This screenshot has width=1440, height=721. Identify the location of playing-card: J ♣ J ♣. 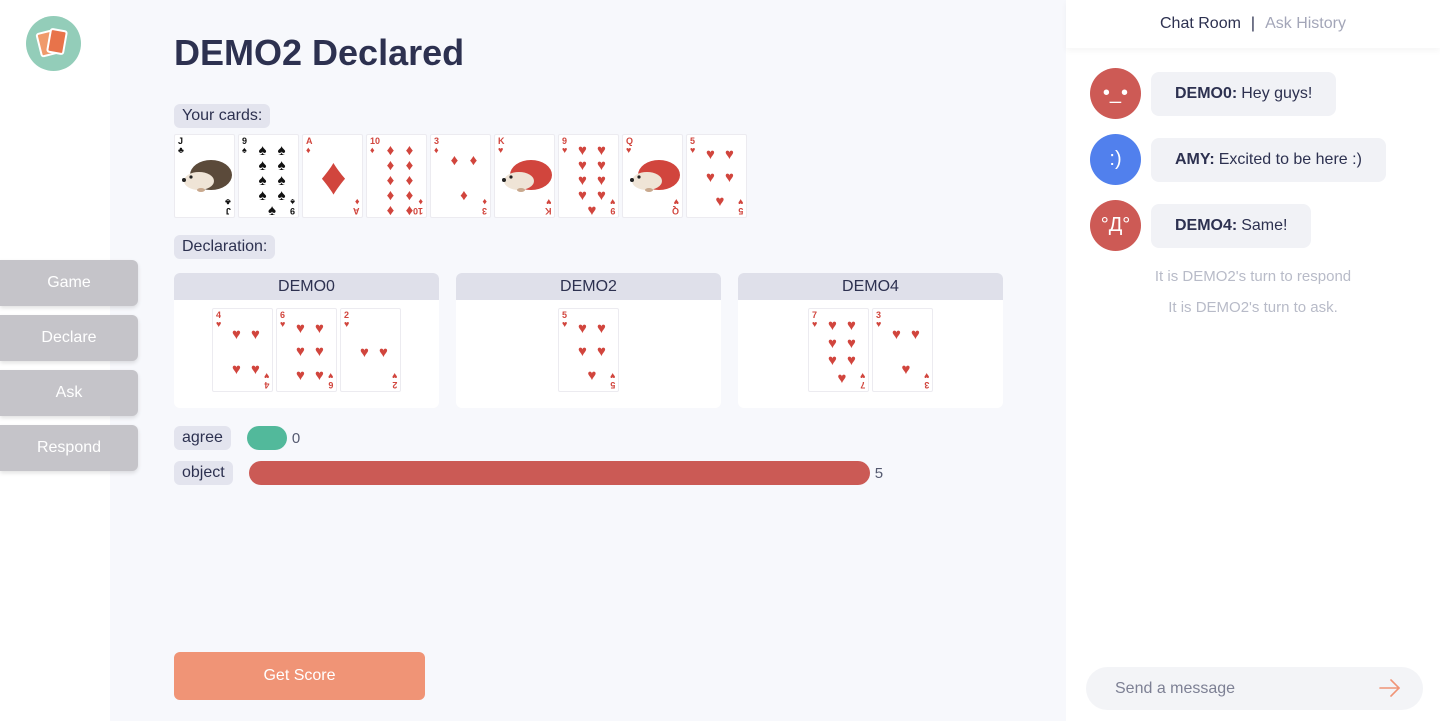
(204, 176).